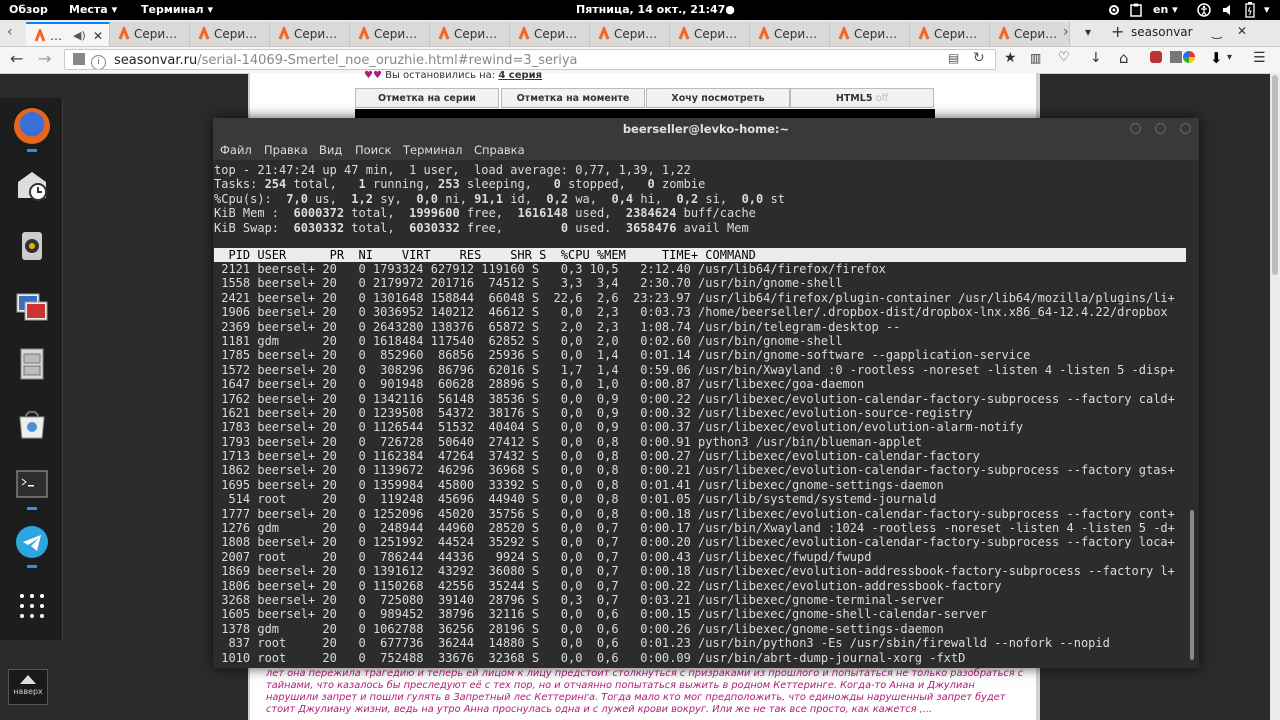  I want to click on mark-moment-button: Отметка на моменте, so click(573, 98).